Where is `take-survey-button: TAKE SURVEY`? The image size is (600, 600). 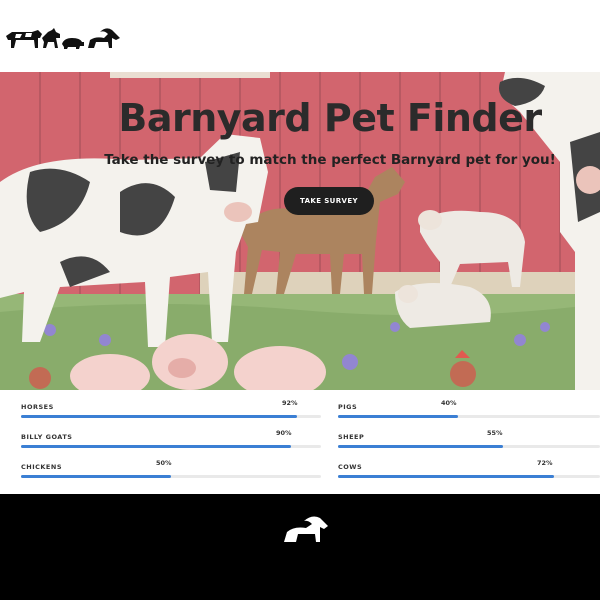 take-survey-button: TAKE SURVEY is located at coordinates (329, 201).